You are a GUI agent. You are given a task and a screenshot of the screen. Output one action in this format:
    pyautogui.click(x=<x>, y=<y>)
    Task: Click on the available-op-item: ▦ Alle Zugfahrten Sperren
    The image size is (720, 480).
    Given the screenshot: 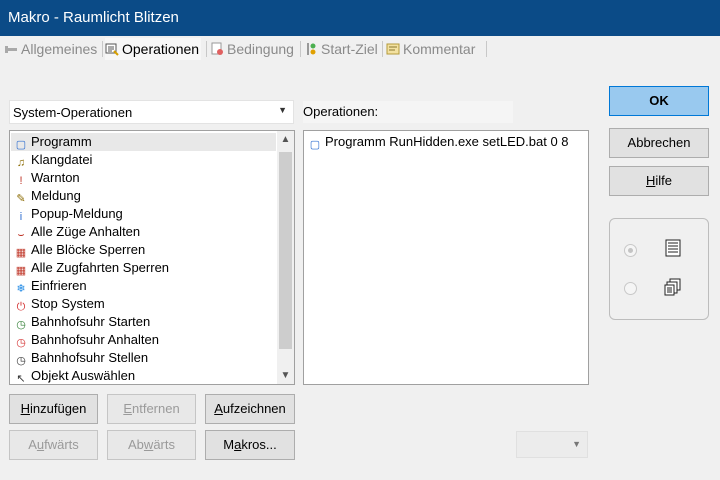 What is the action you would take?
    pyautogui.click(x=143, y=268)
    